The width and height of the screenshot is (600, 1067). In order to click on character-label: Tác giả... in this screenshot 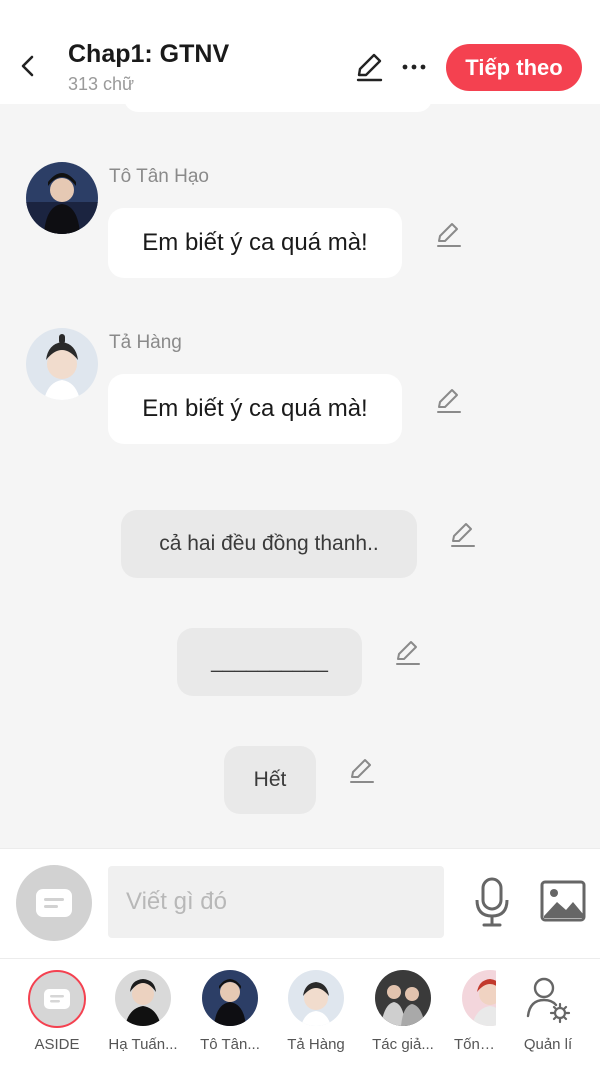, I will do `click(403, 1044)`.